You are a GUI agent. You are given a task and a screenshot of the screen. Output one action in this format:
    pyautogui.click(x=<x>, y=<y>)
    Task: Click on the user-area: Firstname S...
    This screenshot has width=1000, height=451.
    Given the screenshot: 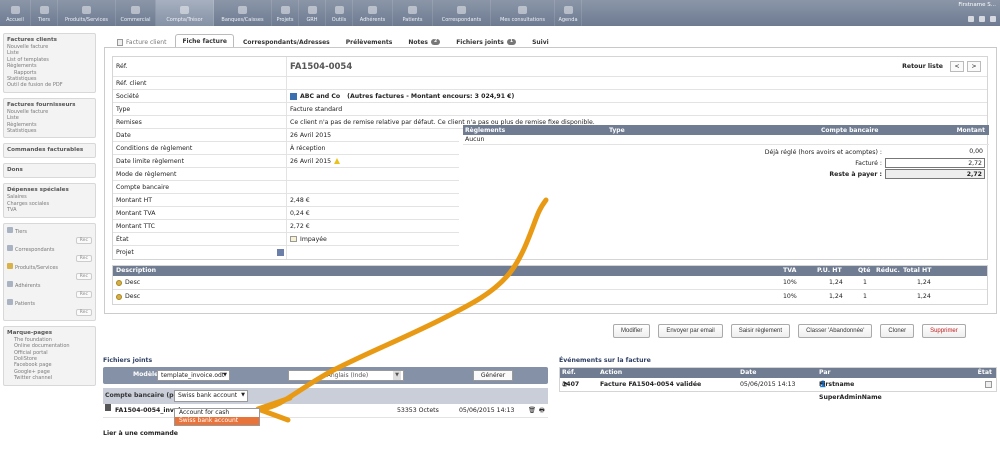 What is the action you would take?
    pyautogui.click(x=977, y=12)
    